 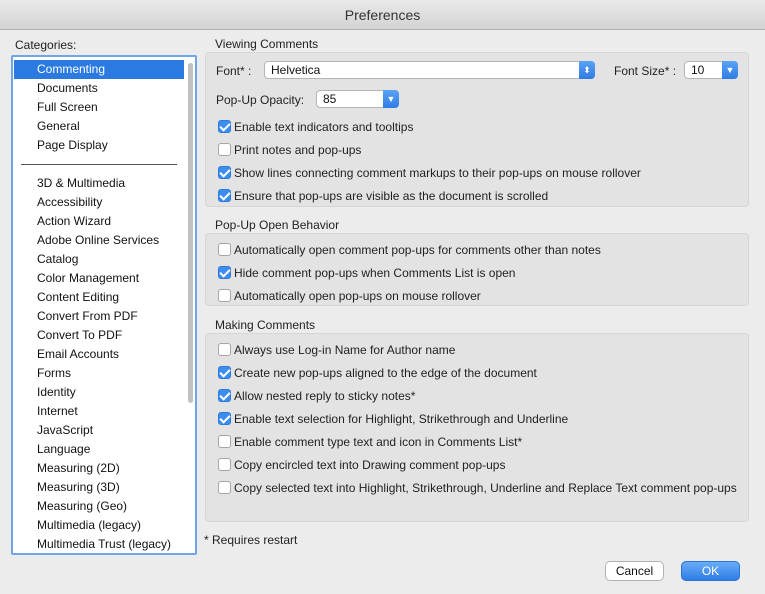 I want to click on category-item: Adobe Online Services, so click(x=99, y=240).